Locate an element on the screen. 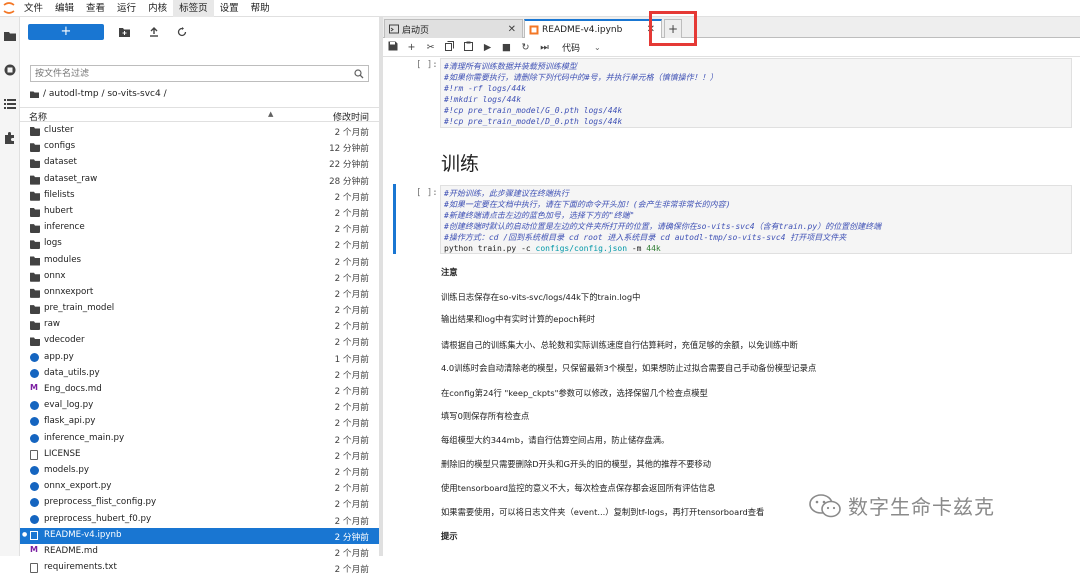 Image resolution: width=1080 pixels, height=576 pixels. file-row: onnxexport 2 个月前 is located at coordinates (199, 293).